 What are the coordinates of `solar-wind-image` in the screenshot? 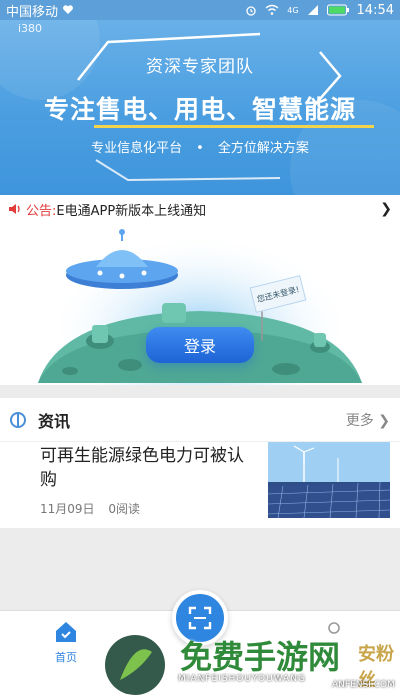 It's located at (329, 480).